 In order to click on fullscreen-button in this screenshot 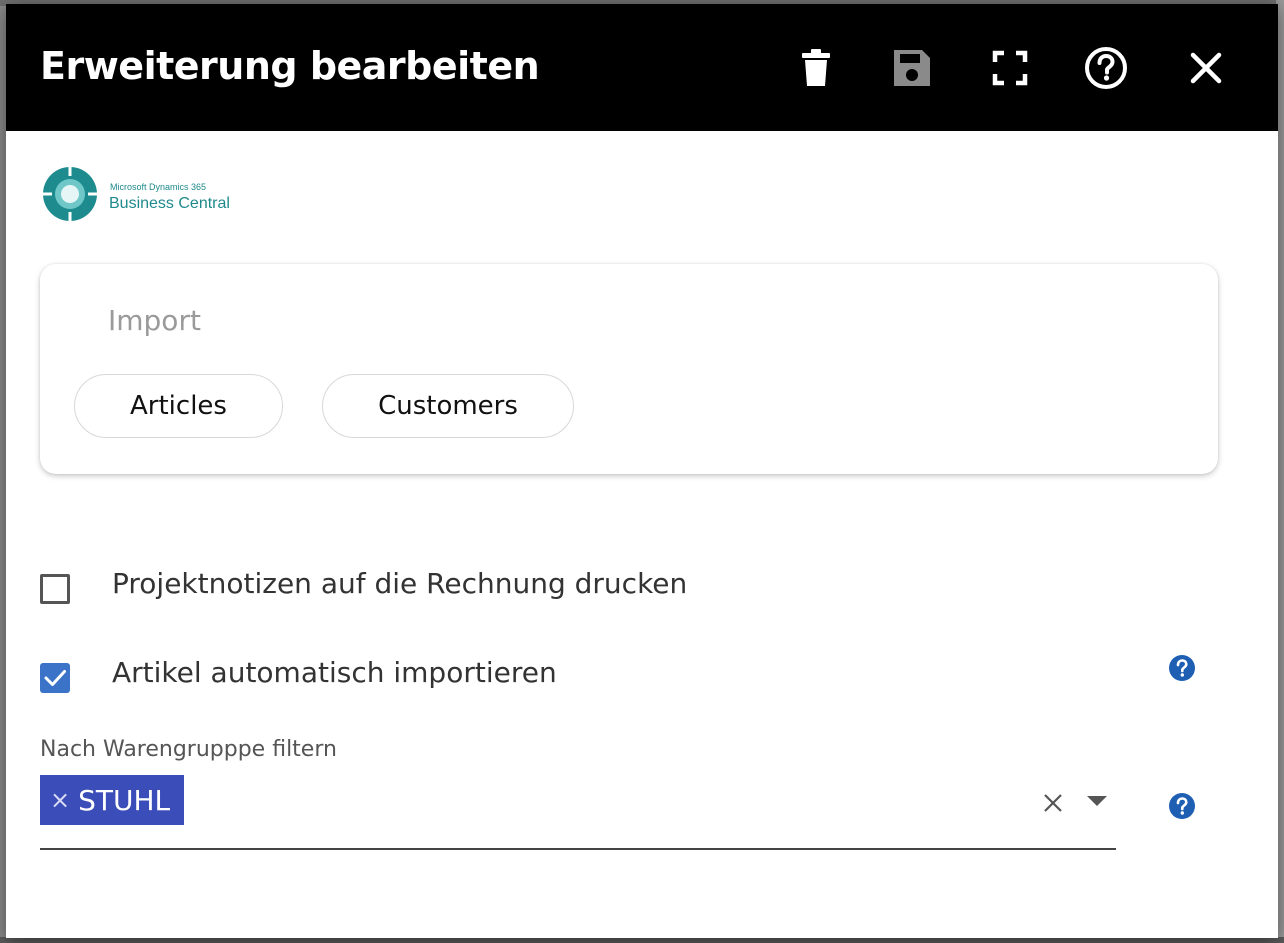, I will do `click(1010, 68)`.